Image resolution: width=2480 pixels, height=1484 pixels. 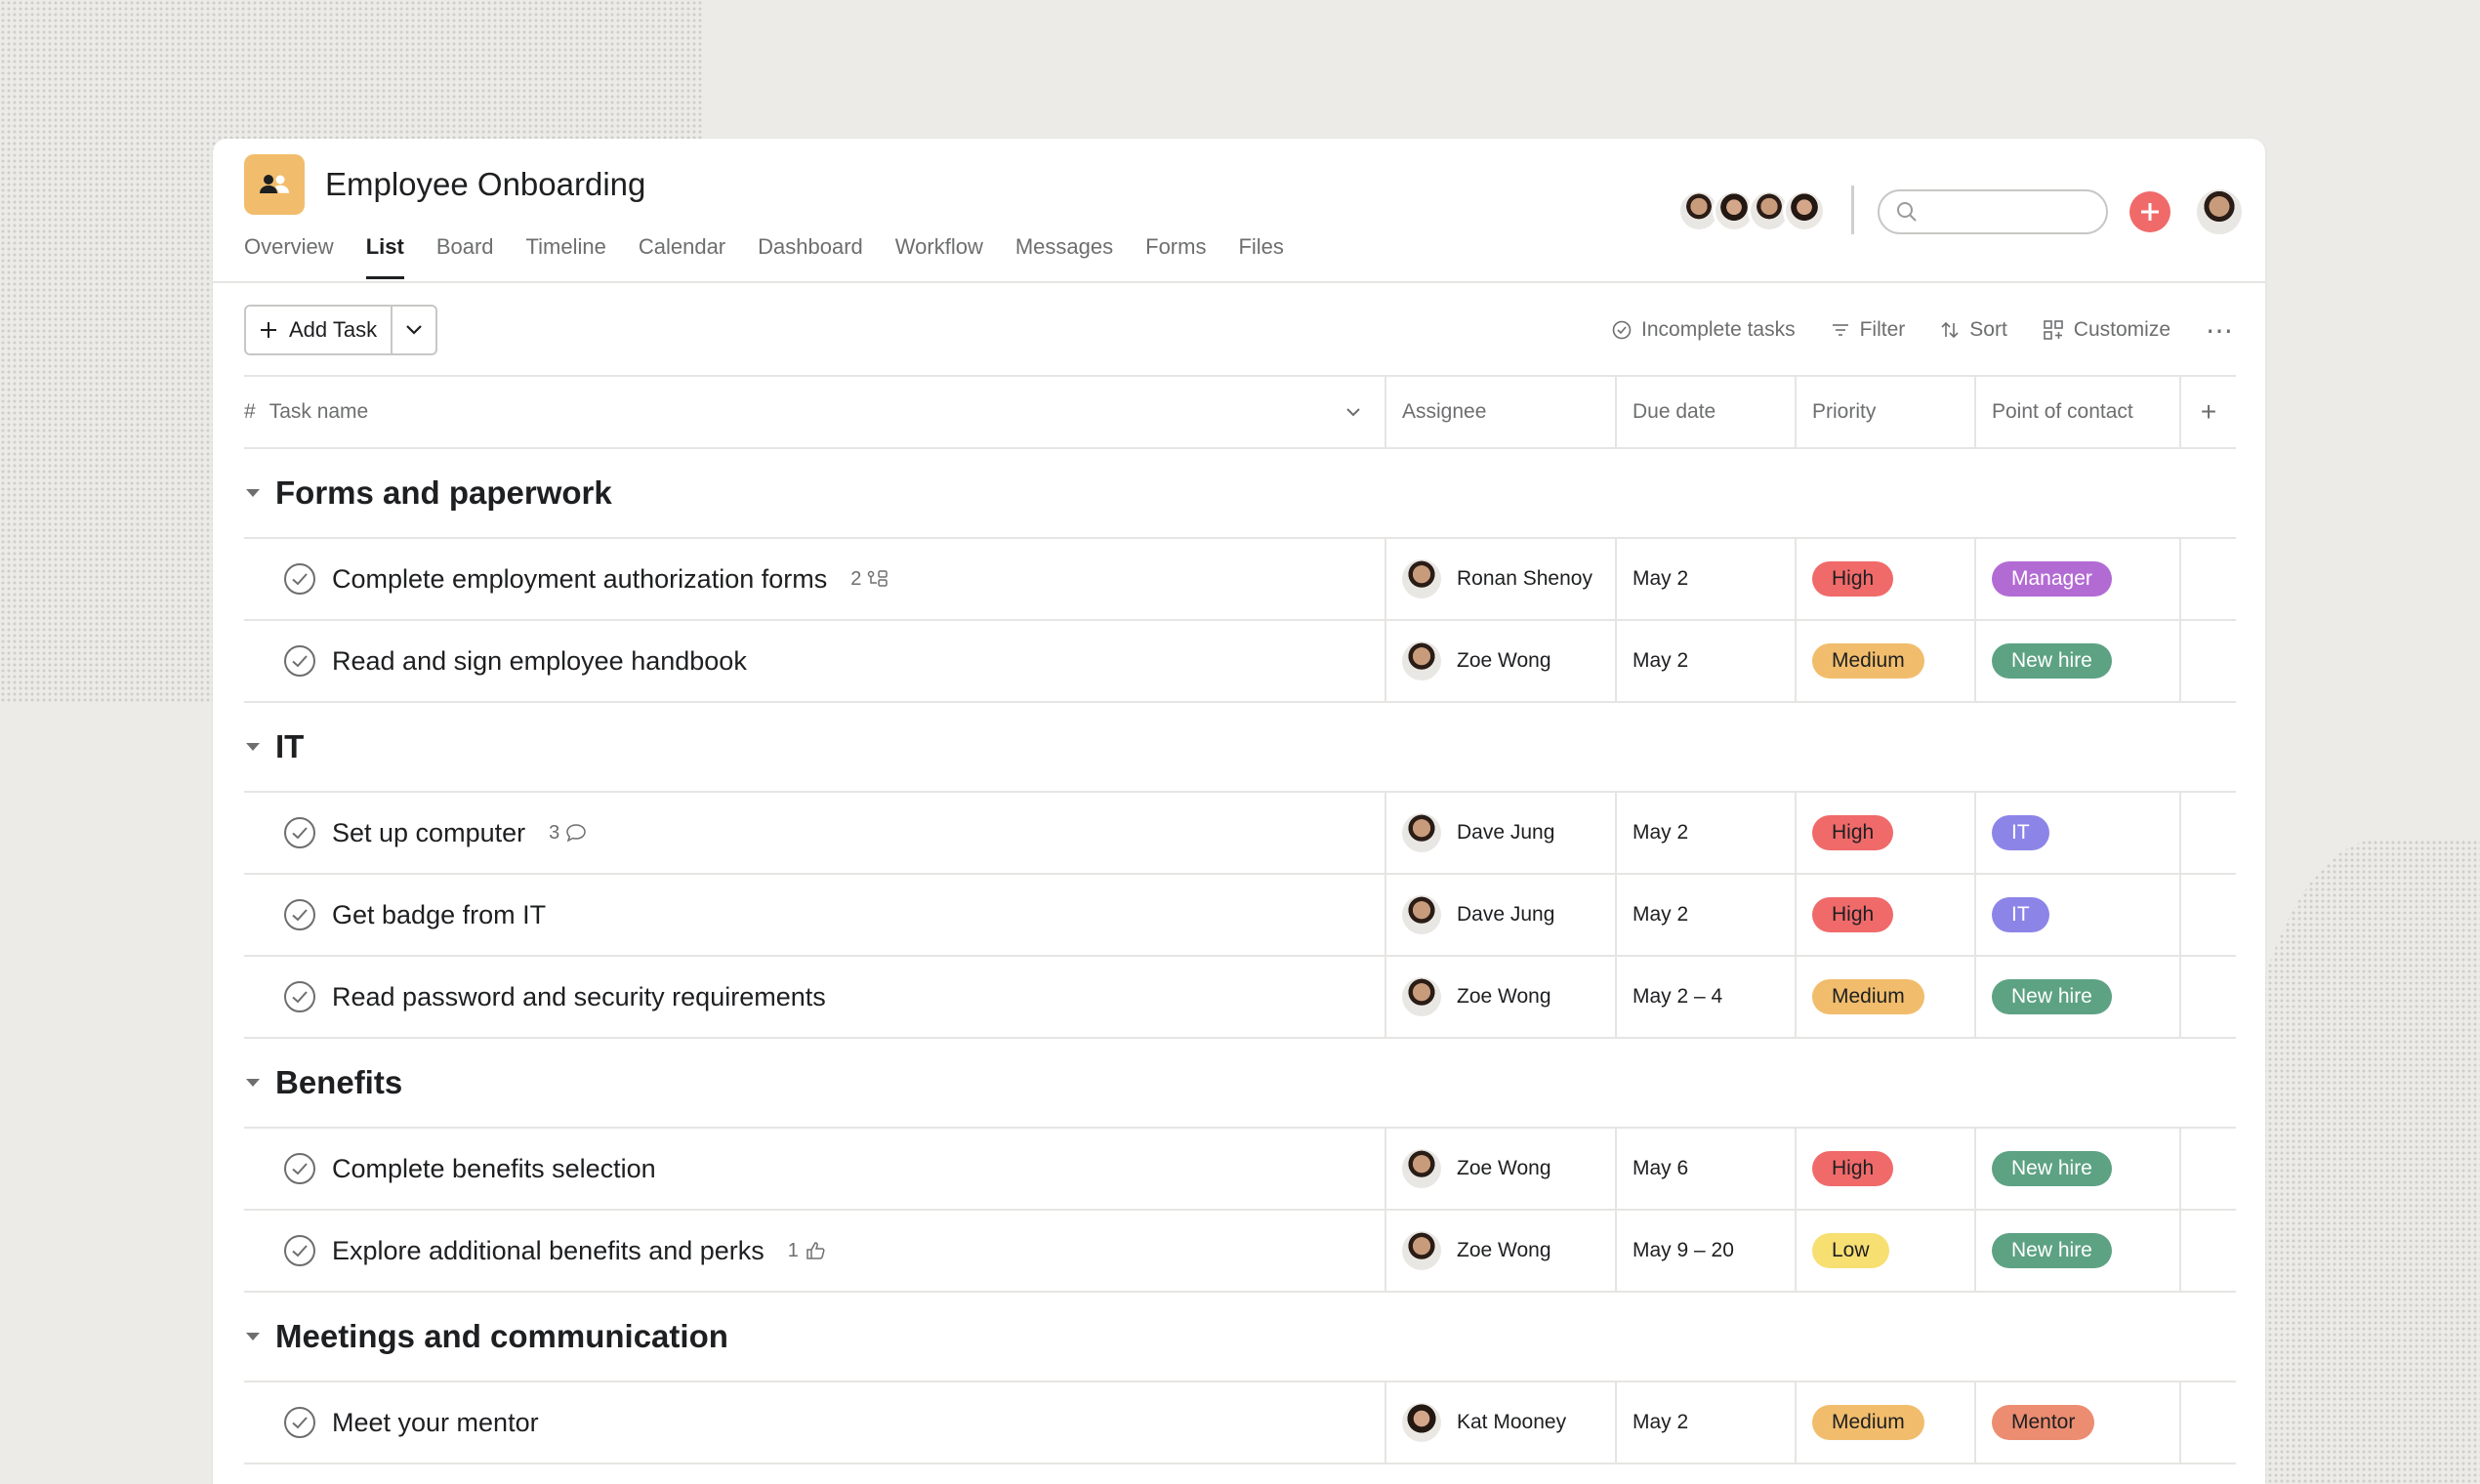 I want to click on due-date-cell: May 6, so click(x=1705, y=1169).